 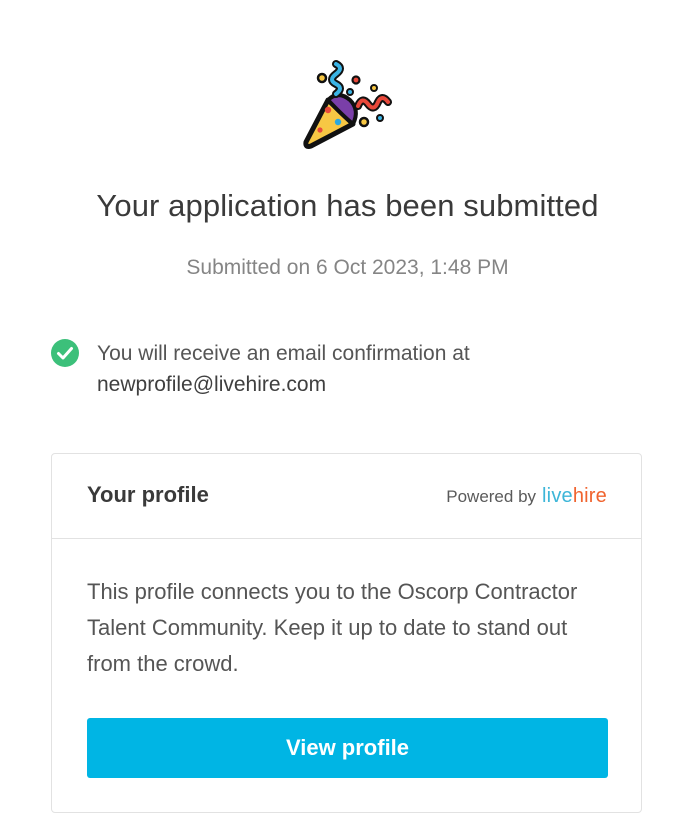 I want to click on profile-card-header: Your profile Powered by livehire, so click(x=346, y=496).